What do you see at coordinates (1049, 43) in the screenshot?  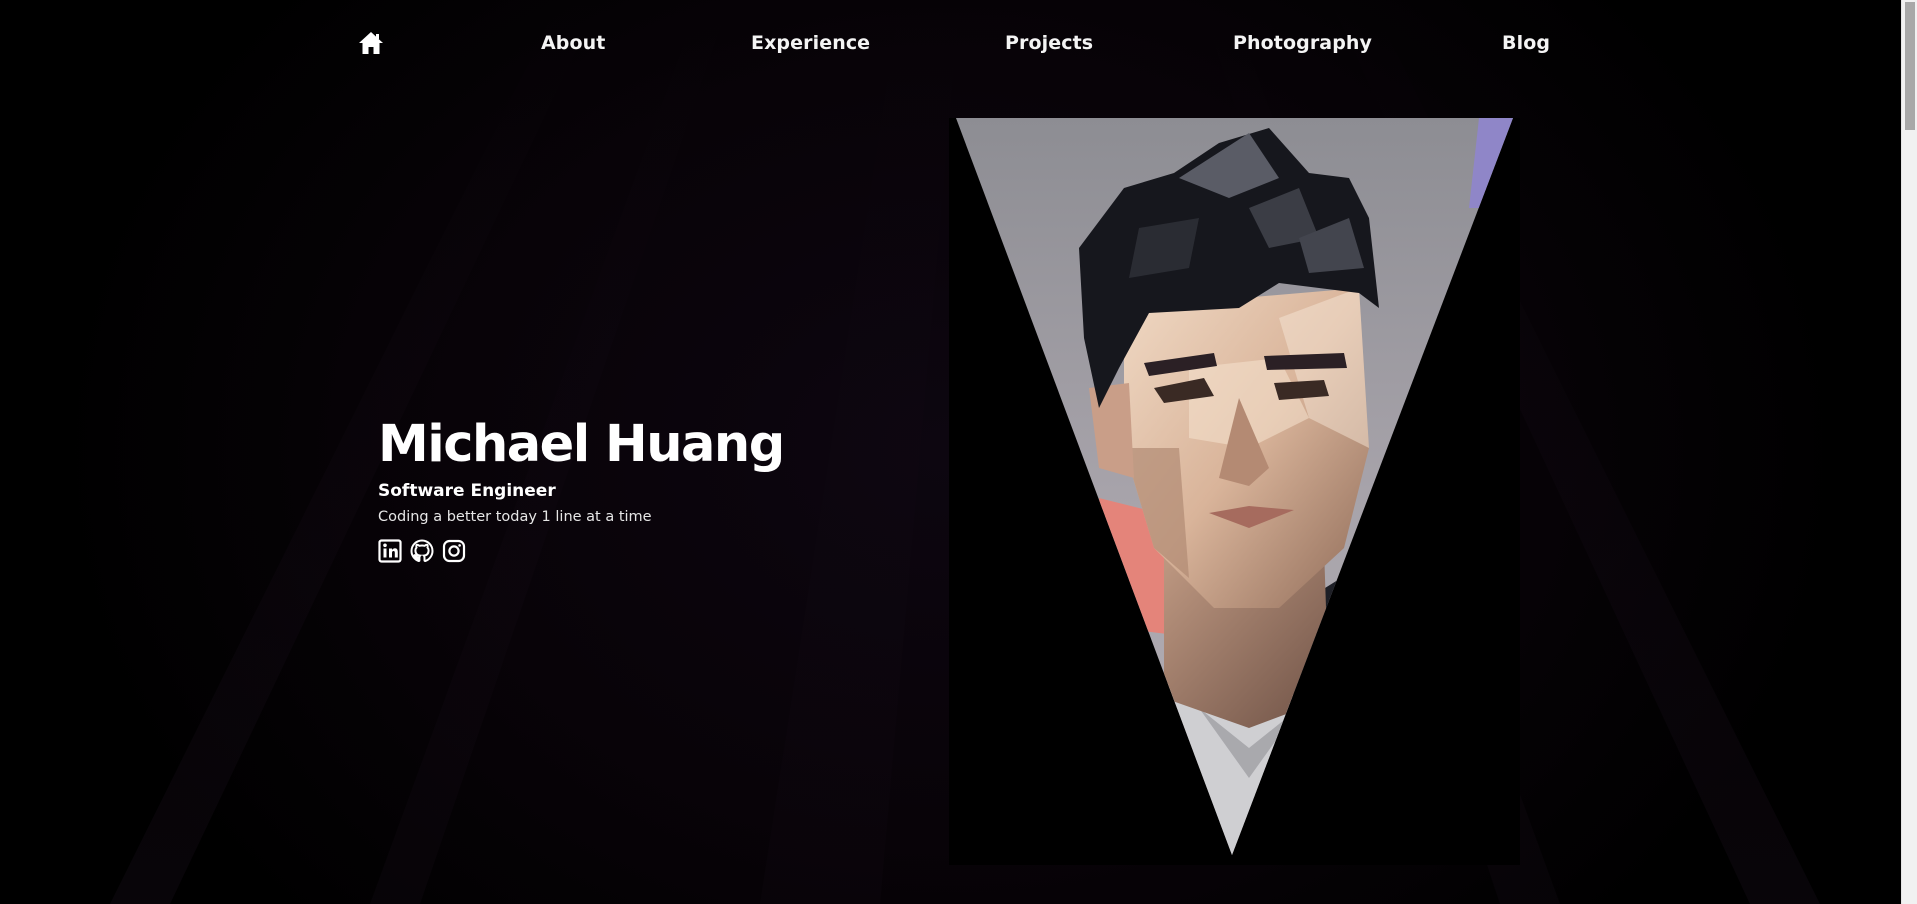 I see `nav-projects: Projects` at bounding box center [1049, 43].